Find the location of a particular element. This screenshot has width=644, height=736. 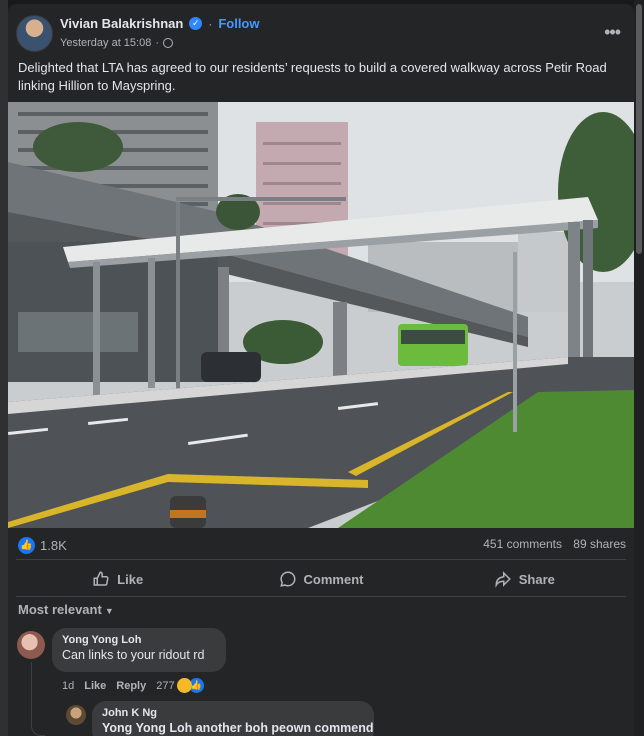

post-meta: Yesterday at 15:08 · is located at coordinates (117, 43).